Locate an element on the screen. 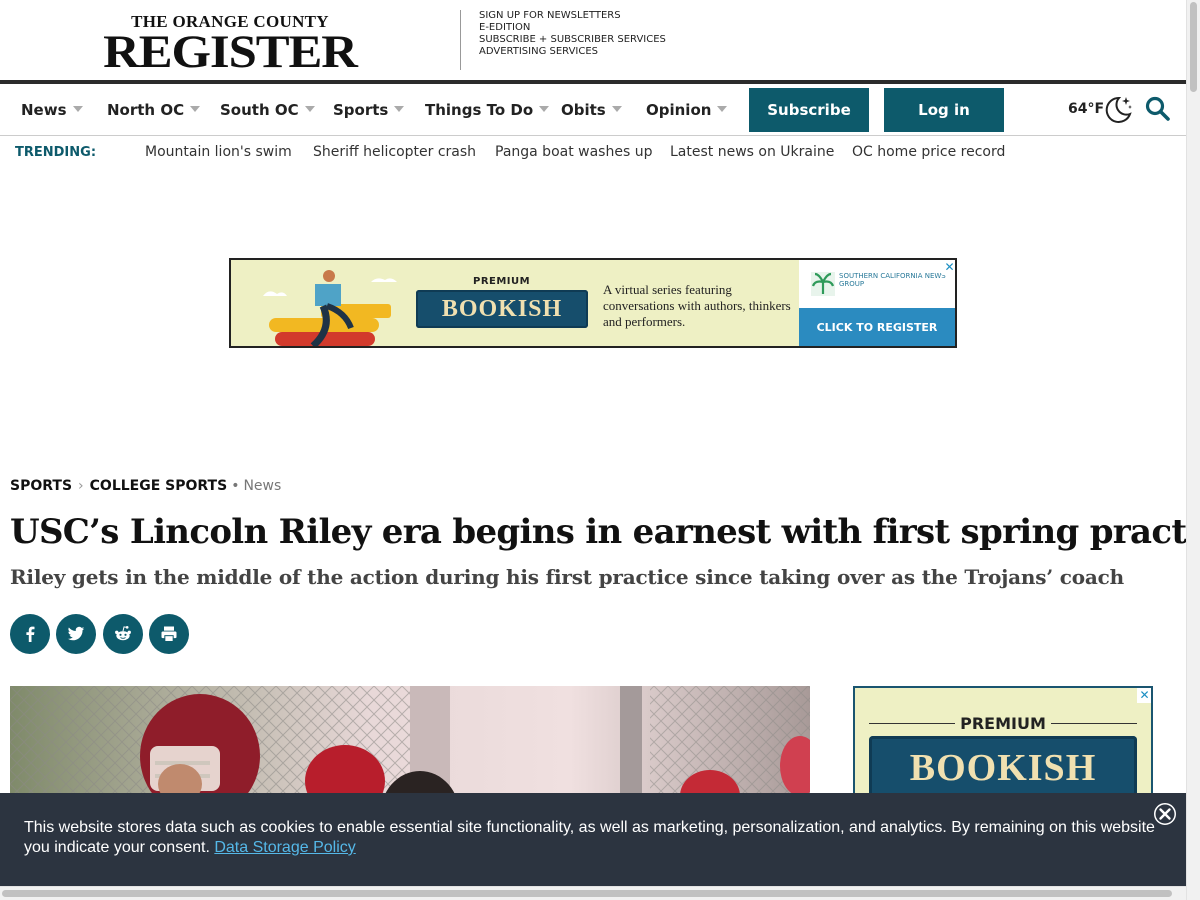  print-icon is located at coordinates (169, 634).